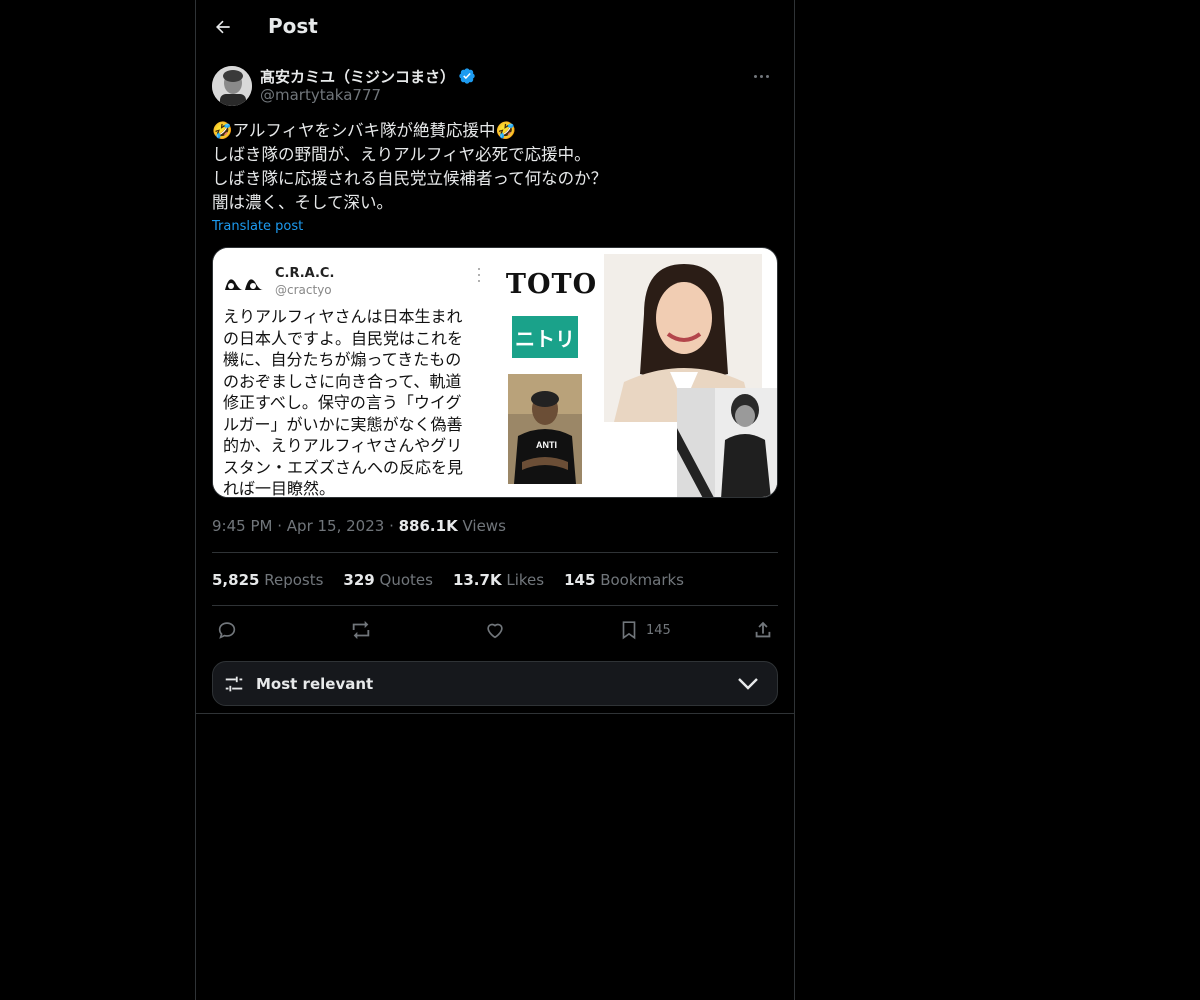  I want to click on post-date: Apr 15, 2023, so click(336, 526).